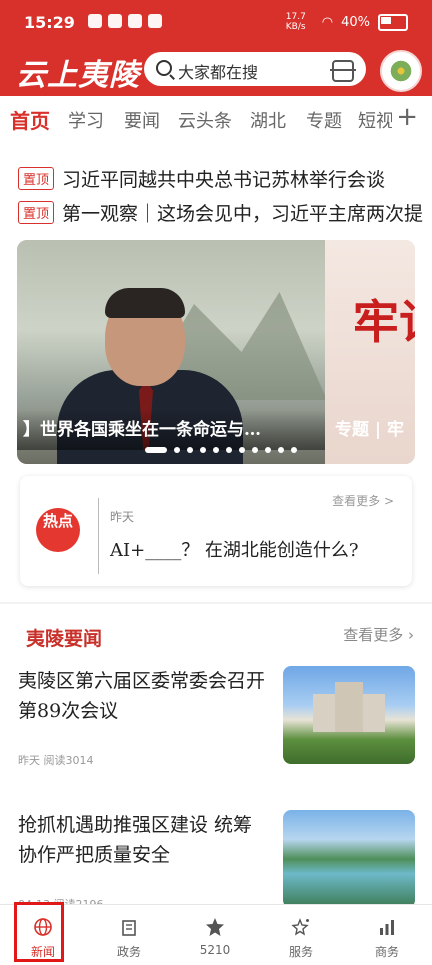 This screenshot has height=965, width=432. Describe the element at coordinates (384, 322) in the screenshot. I see `slide-title-art: 牢记` at that location.